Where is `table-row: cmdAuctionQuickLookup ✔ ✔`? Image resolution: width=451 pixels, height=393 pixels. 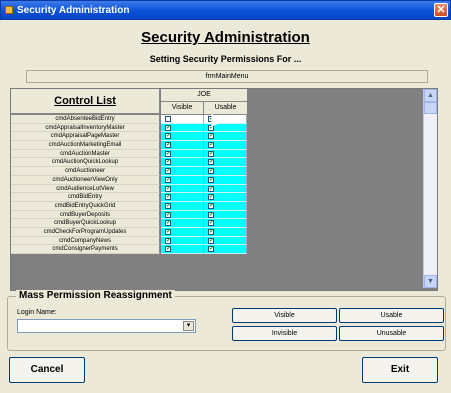 table-row: cmdAuctionQuickLookup ✔ ✔ is located at coordinates (129, 163).